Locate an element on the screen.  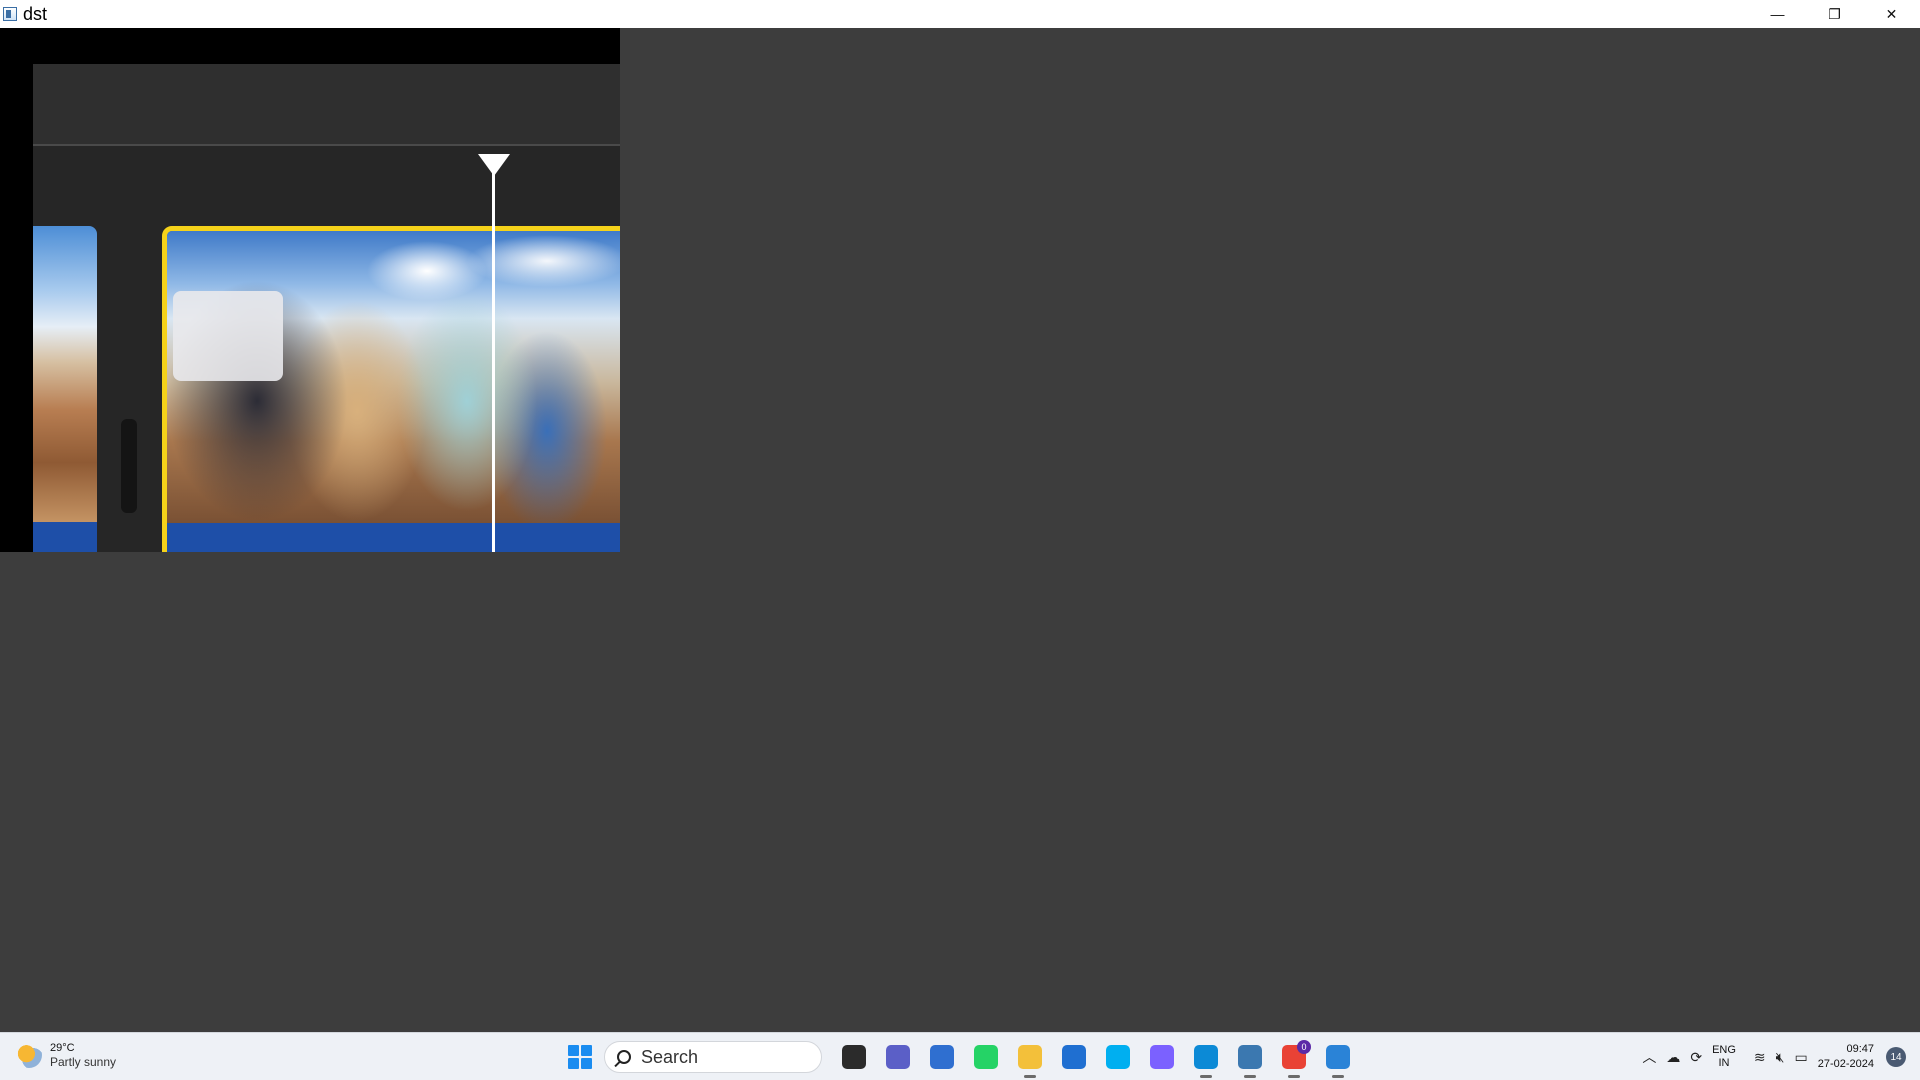
notification-count-badge: 14 is located at coordinates (1896, 1057).